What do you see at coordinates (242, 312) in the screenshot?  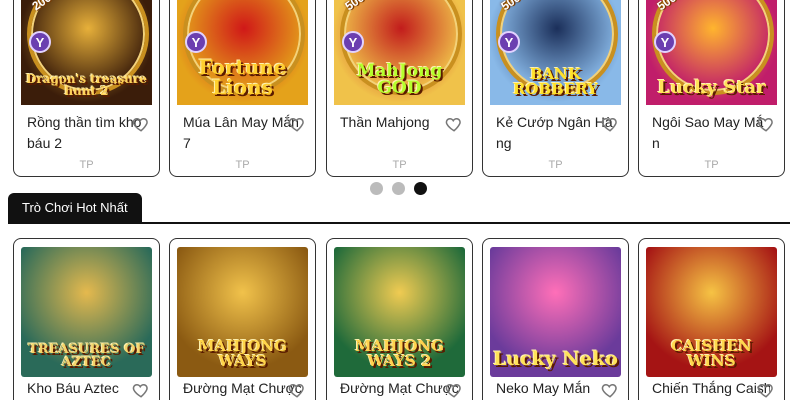 I see `game-thumbnail: MAHJONG WAYS` at bounding box center [242, 312].